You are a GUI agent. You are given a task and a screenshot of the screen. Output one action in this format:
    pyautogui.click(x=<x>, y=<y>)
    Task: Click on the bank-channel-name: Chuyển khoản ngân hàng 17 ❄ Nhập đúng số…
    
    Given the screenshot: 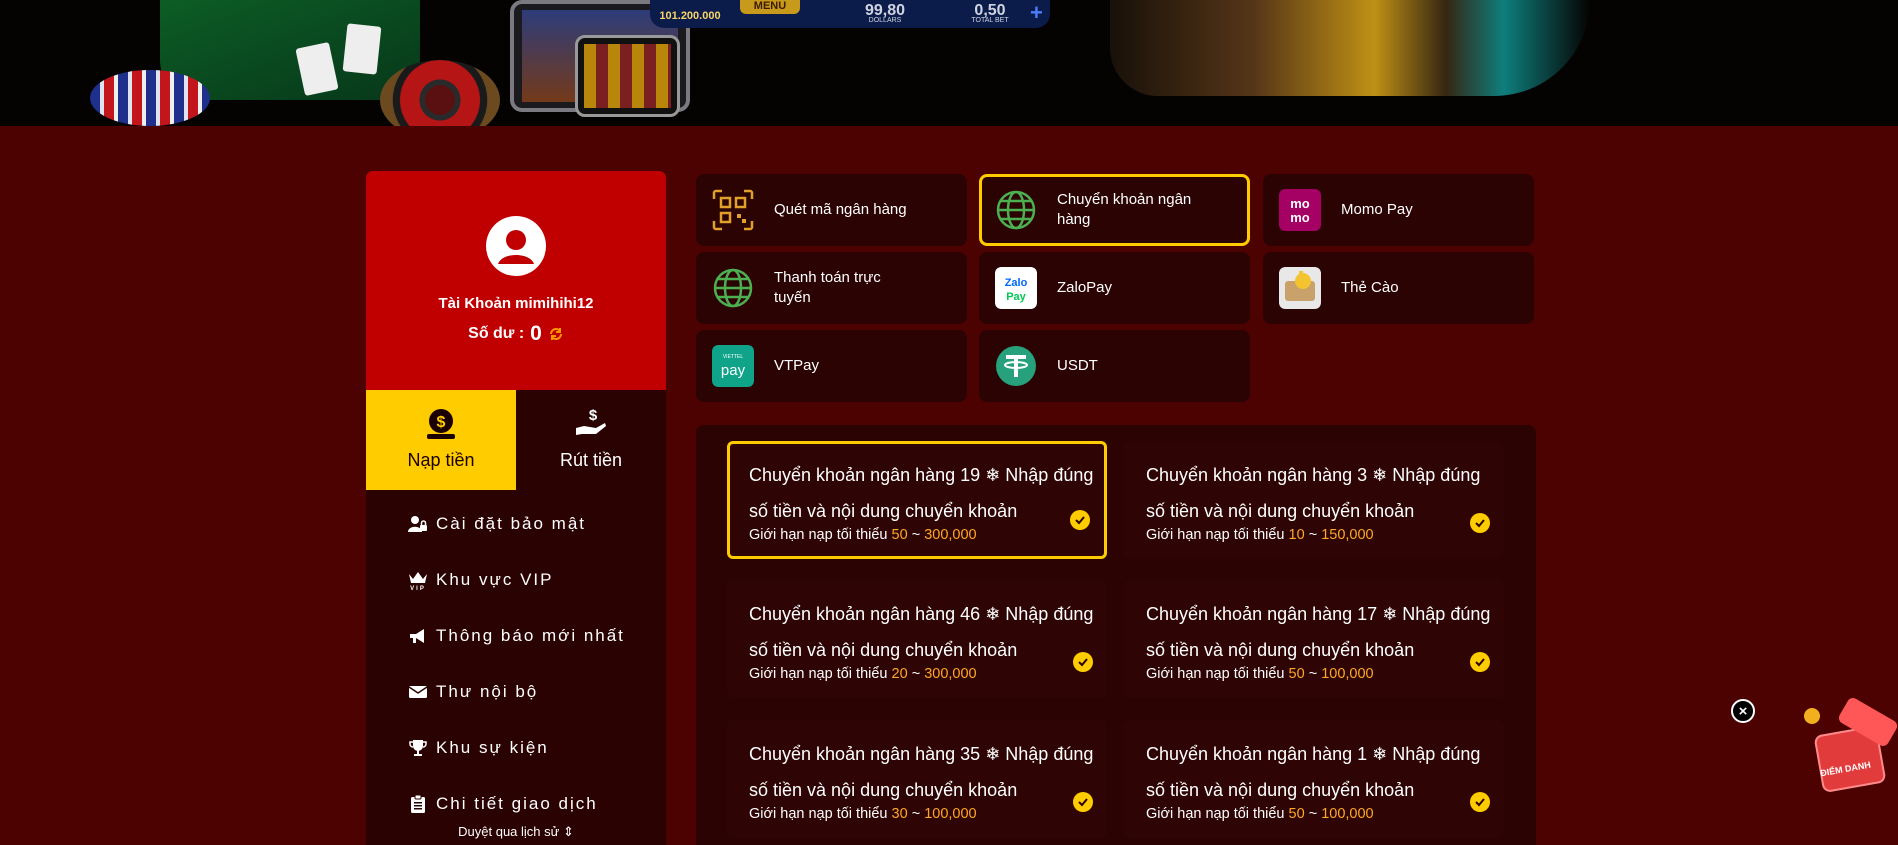 What is the action you would take?
    pyautogui.click(x=1318, y=632)
    